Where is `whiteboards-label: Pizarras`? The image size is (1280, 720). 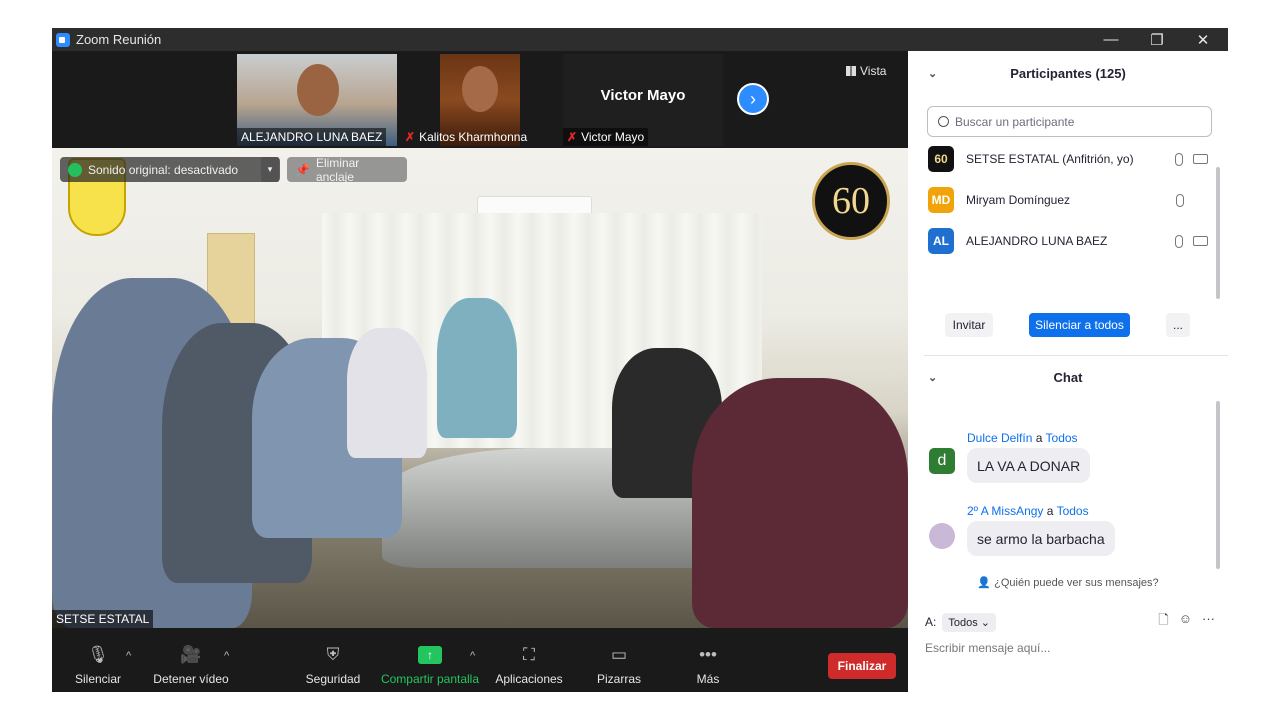
whiteboards-label: Pizarras is located at coordinates (618, 679).